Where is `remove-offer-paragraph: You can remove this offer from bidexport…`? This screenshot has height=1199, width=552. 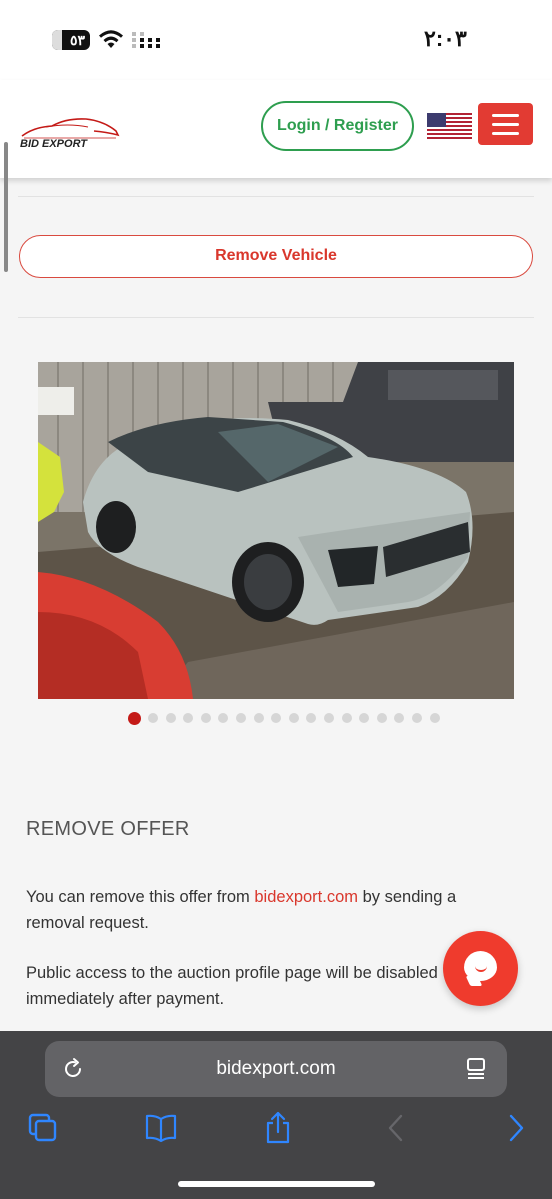 remove-offer-paragraph: You can remove this offer from bidexport… is located at coordinates (266, 910).